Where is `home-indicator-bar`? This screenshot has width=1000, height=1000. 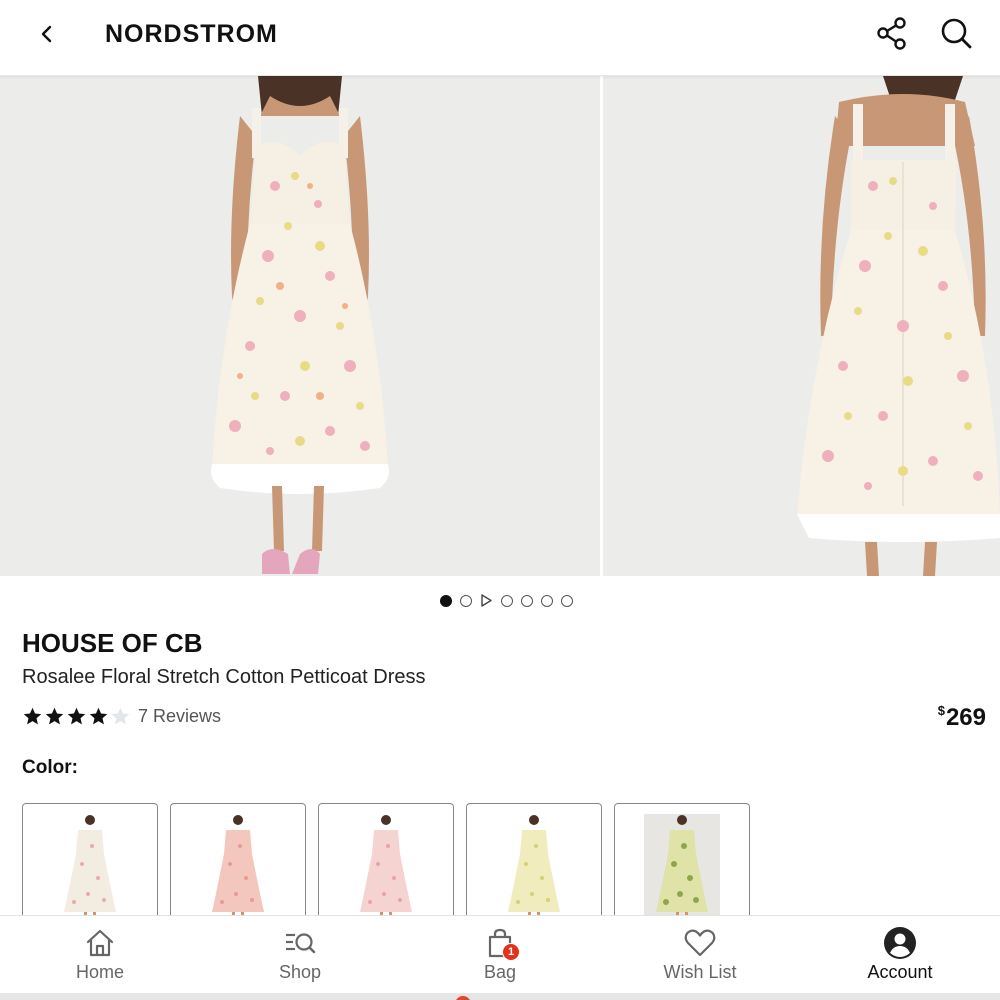 home-indicator-bar is located at coordinates (500, 996).